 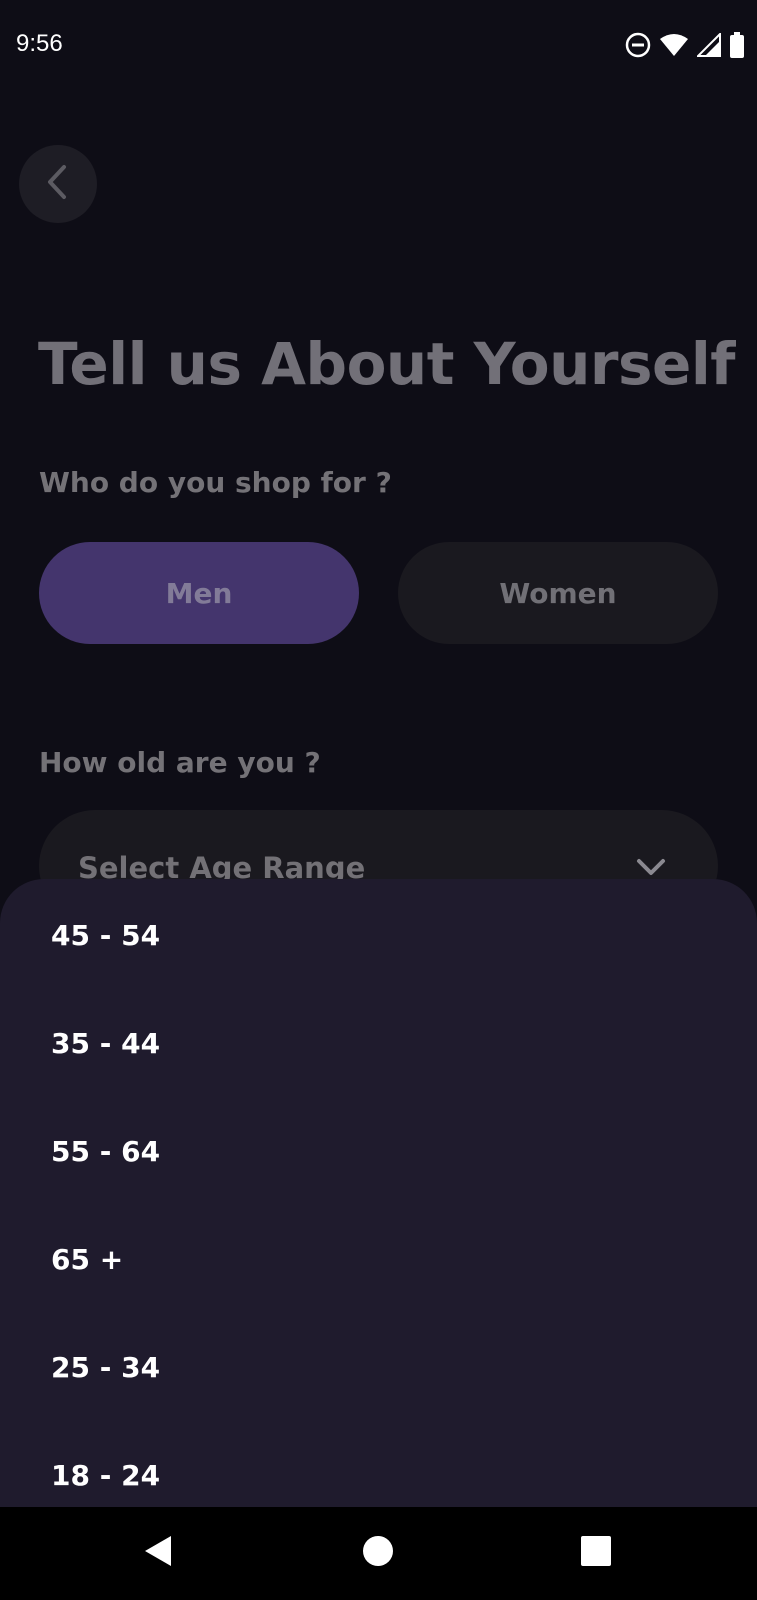 I want to click on battery-icon, so click(x=737, y=47).